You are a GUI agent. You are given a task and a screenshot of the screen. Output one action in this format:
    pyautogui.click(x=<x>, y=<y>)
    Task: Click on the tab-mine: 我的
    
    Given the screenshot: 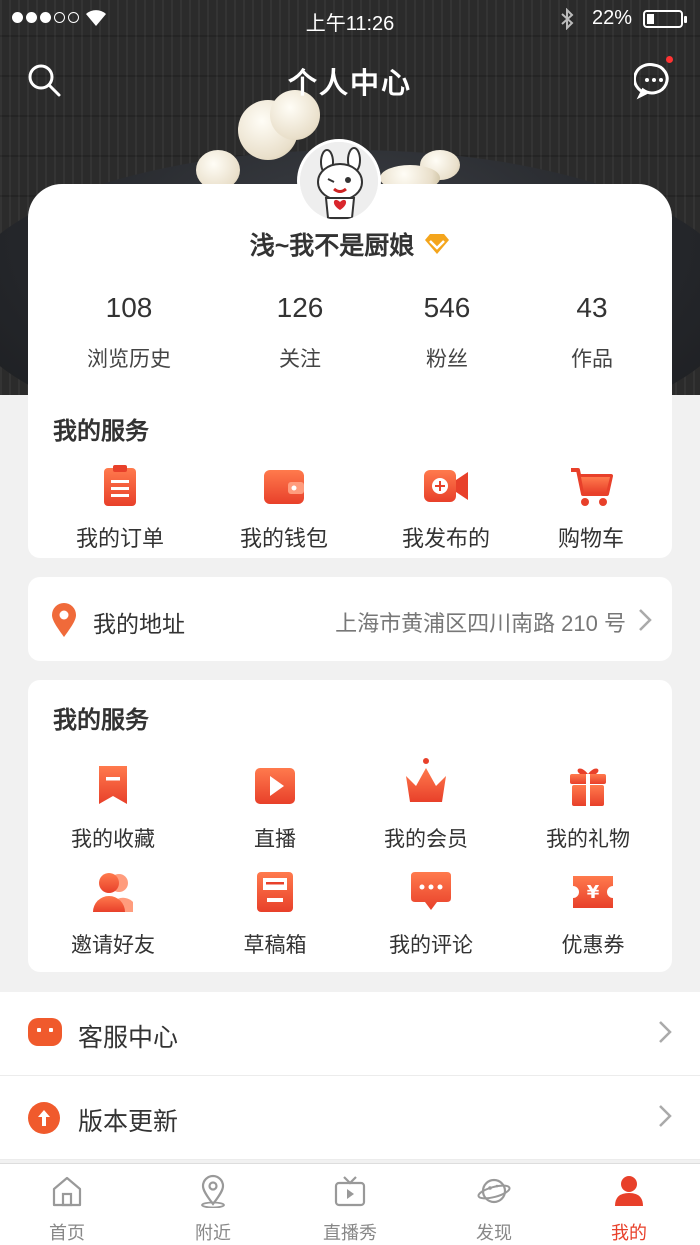 What is the action you would take?
    pyautogui.click(x=629, y=1209)
    